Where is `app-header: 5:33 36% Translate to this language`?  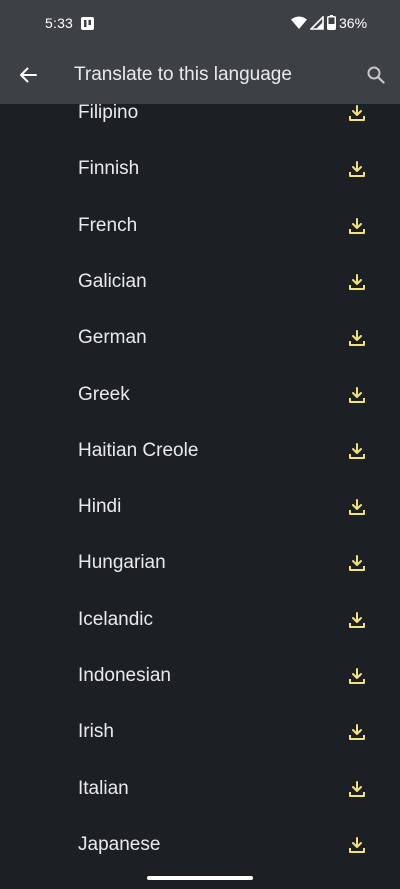 app-header: 5:33 36% Translate to this language is located at coordinates (200, 52).